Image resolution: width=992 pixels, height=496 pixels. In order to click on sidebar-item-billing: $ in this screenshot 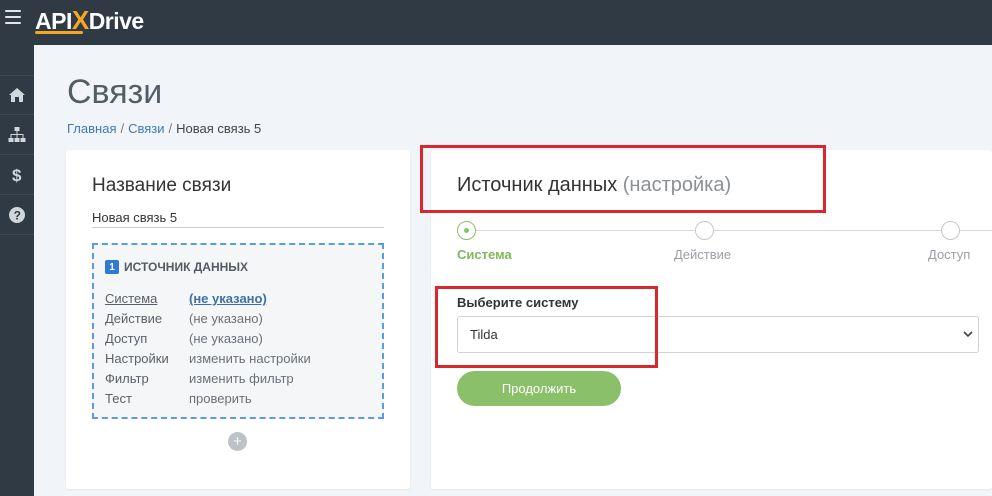, I will do `click(17, 175)`.